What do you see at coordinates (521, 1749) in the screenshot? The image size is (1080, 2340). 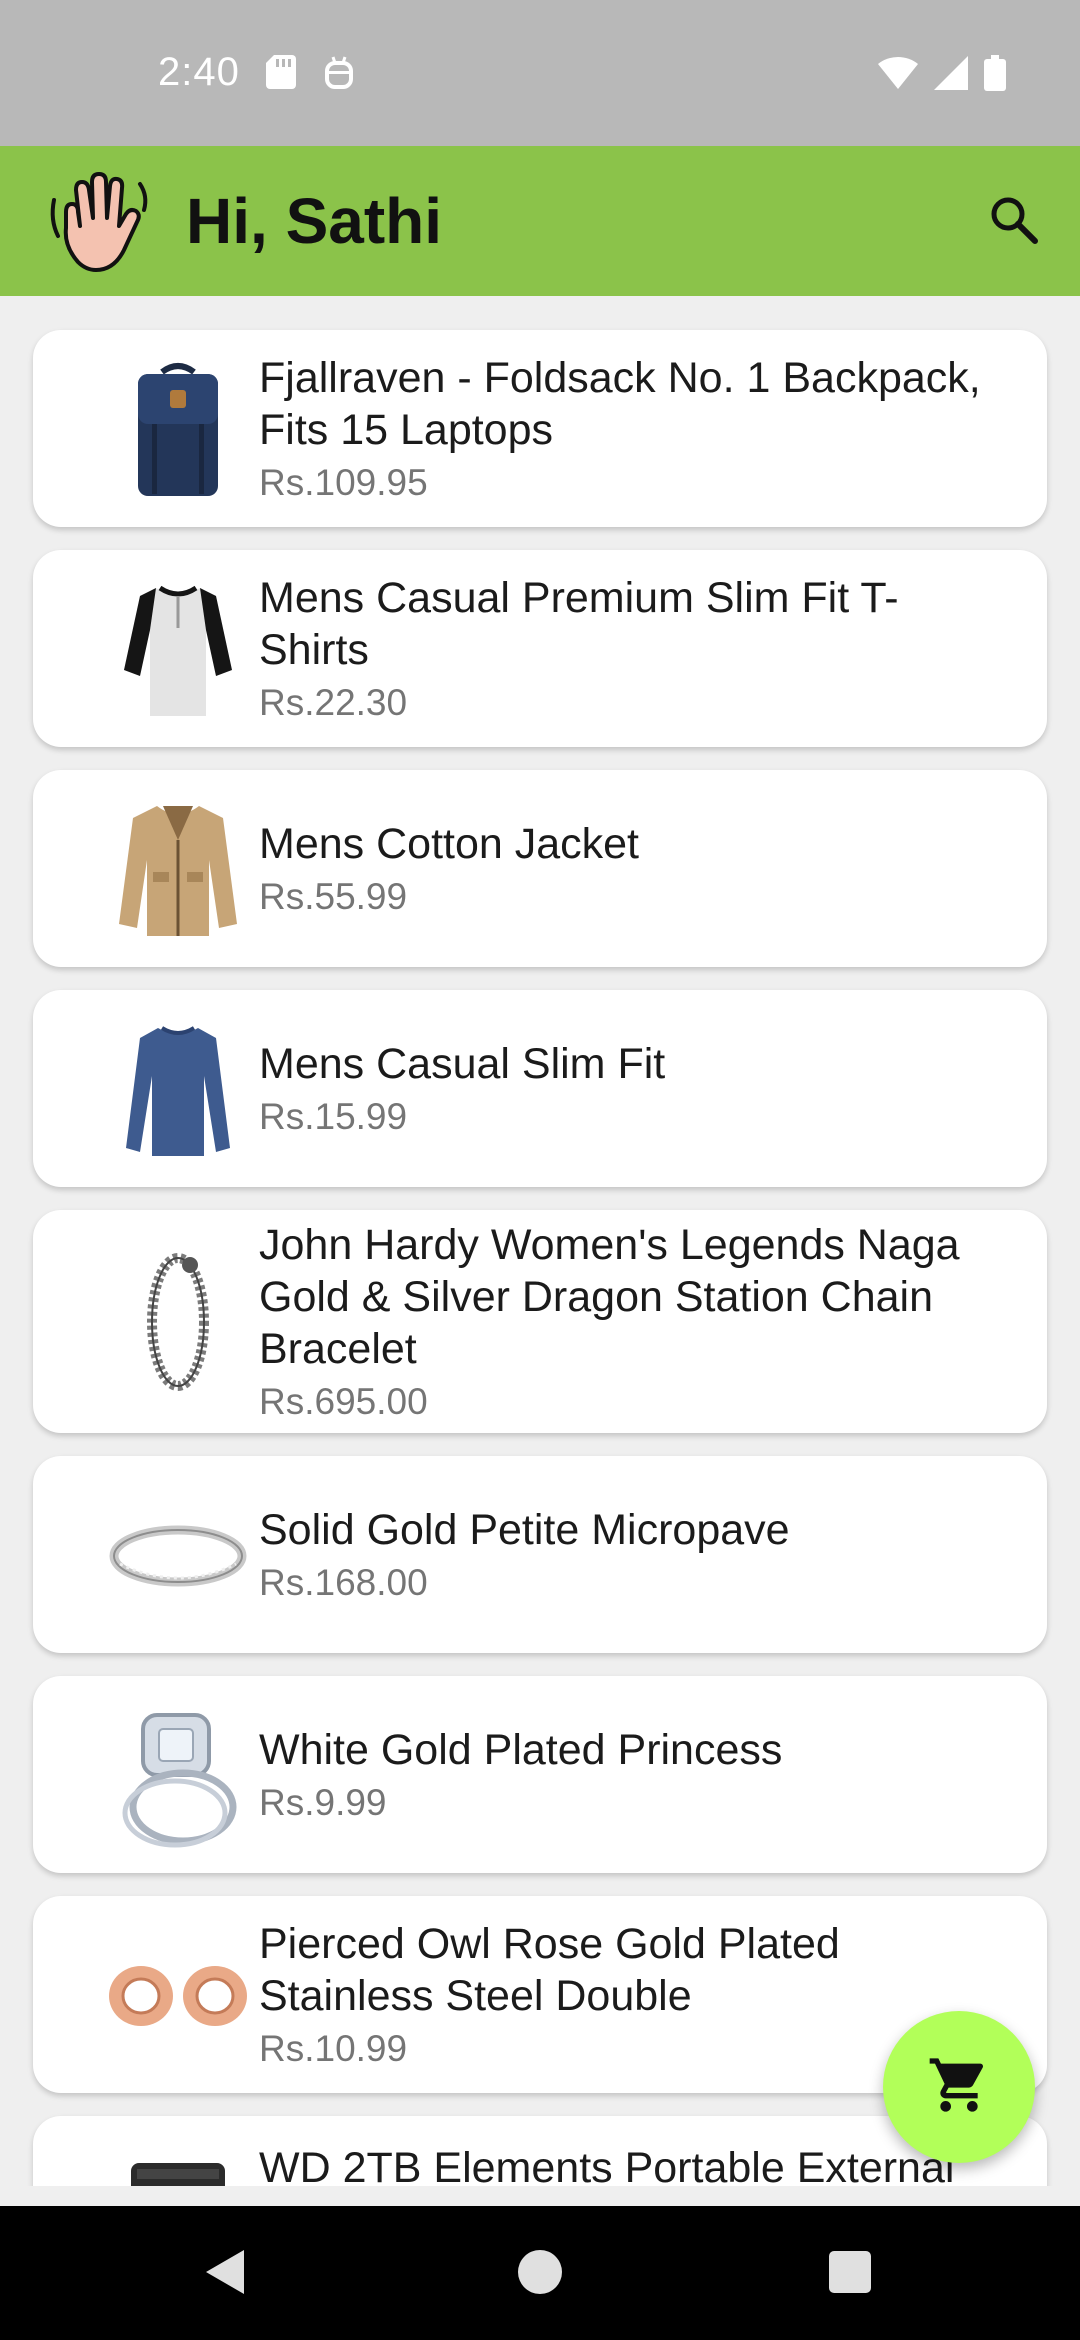 I see `product-title: White Gold Plated Princess` at bounding box center [521, 1749].